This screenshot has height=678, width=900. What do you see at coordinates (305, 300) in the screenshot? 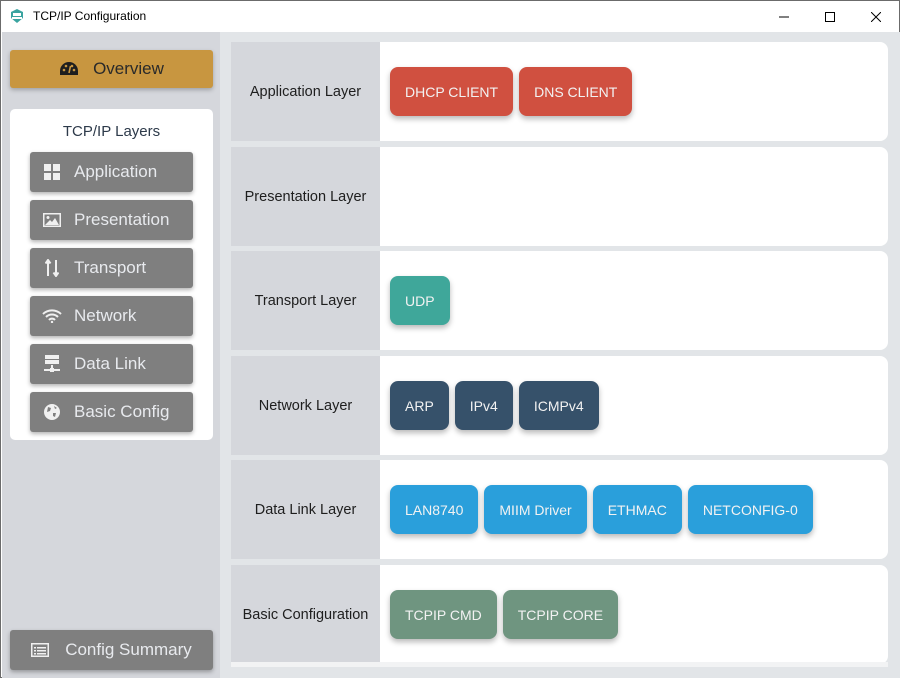
I see `layer-label: Transport Layer` at bounding box center [305, 300].